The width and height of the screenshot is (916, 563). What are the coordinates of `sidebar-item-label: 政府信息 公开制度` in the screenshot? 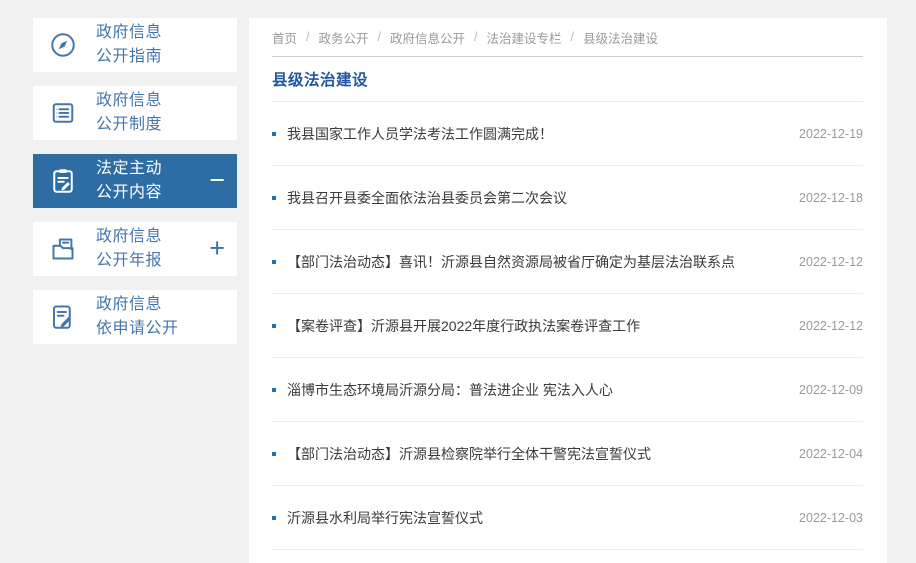 It's located at (129, 112).